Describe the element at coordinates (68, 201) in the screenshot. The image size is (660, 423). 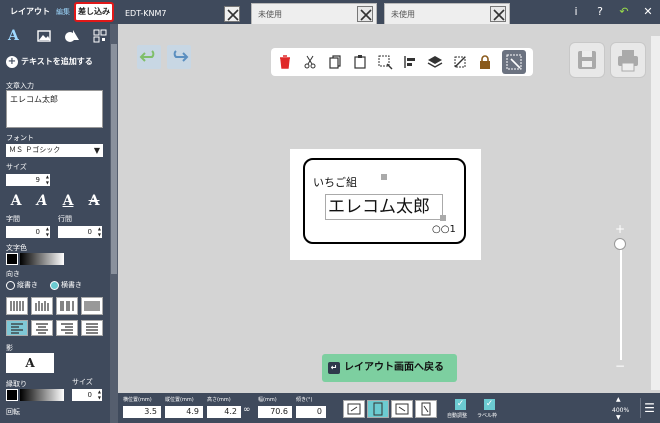
I see `underline-style-button: A` at that location.